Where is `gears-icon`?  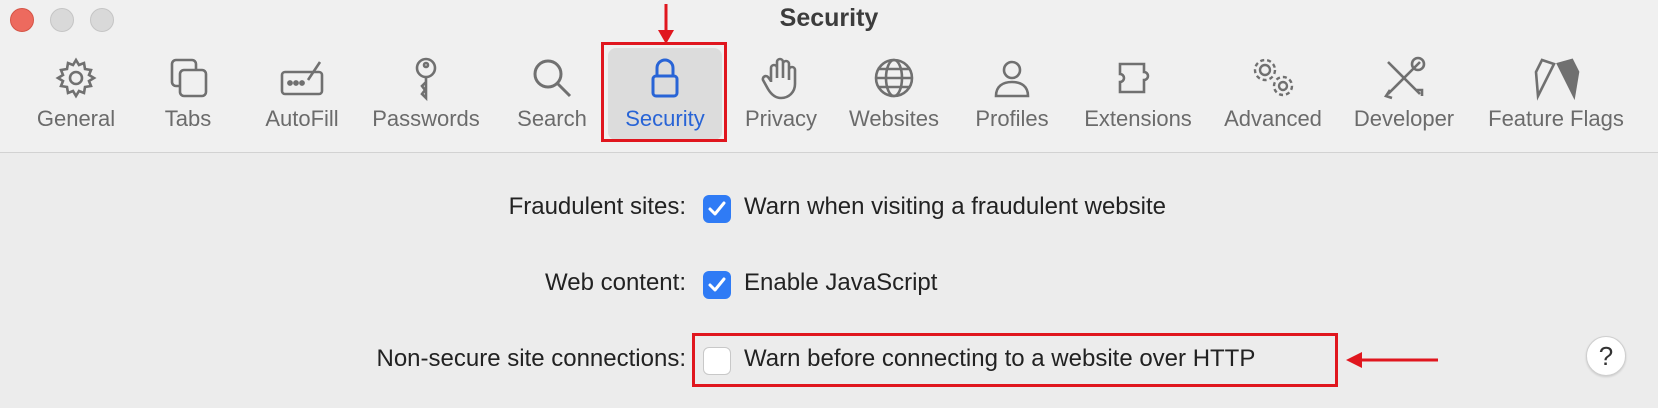
gears-icon is located at coordinates (1273, 77).